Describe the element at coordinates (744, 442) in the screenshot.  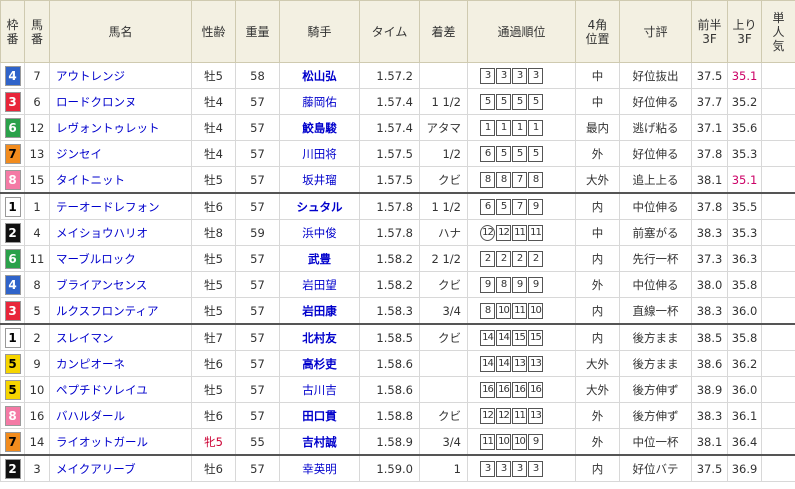
I see `last3f-cell: 36.4` at that location.